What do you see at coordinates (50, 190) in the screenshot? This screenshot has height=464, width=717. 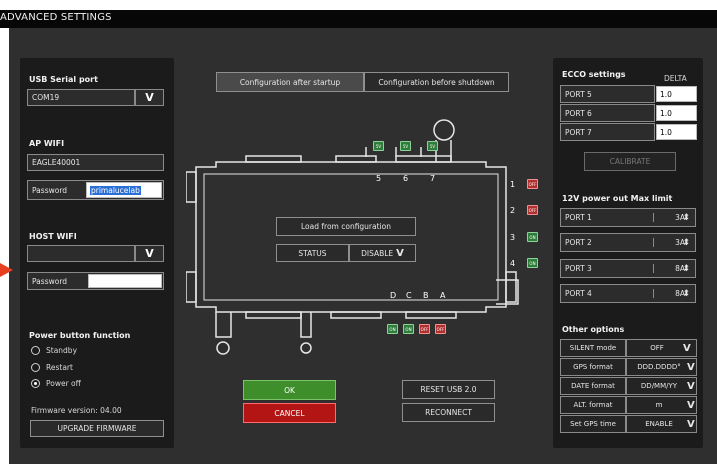 I see `ap-password-label: Password` at bounding box center [50, 190].